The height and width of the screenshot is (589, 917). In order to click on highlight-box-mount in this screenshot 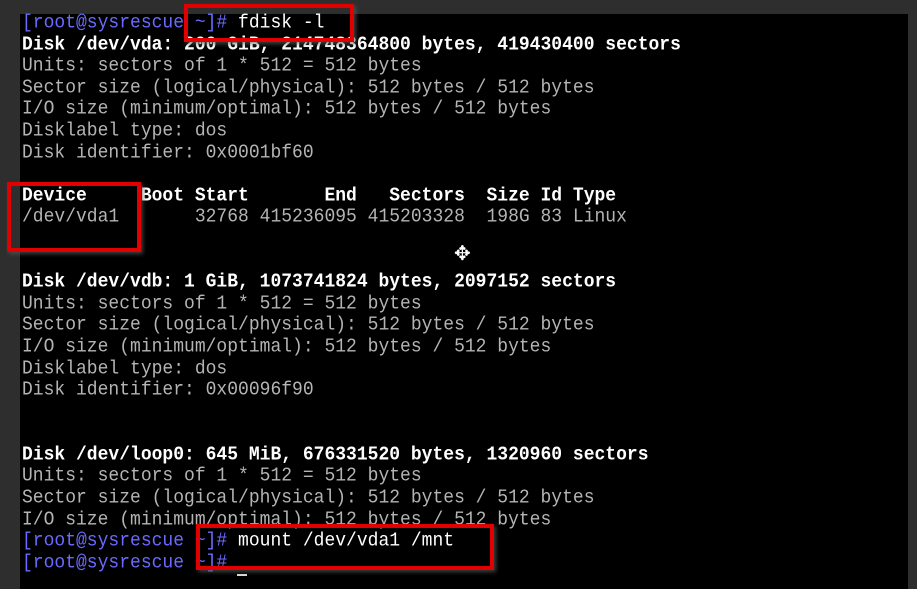, I will do `click(345, 547)`.